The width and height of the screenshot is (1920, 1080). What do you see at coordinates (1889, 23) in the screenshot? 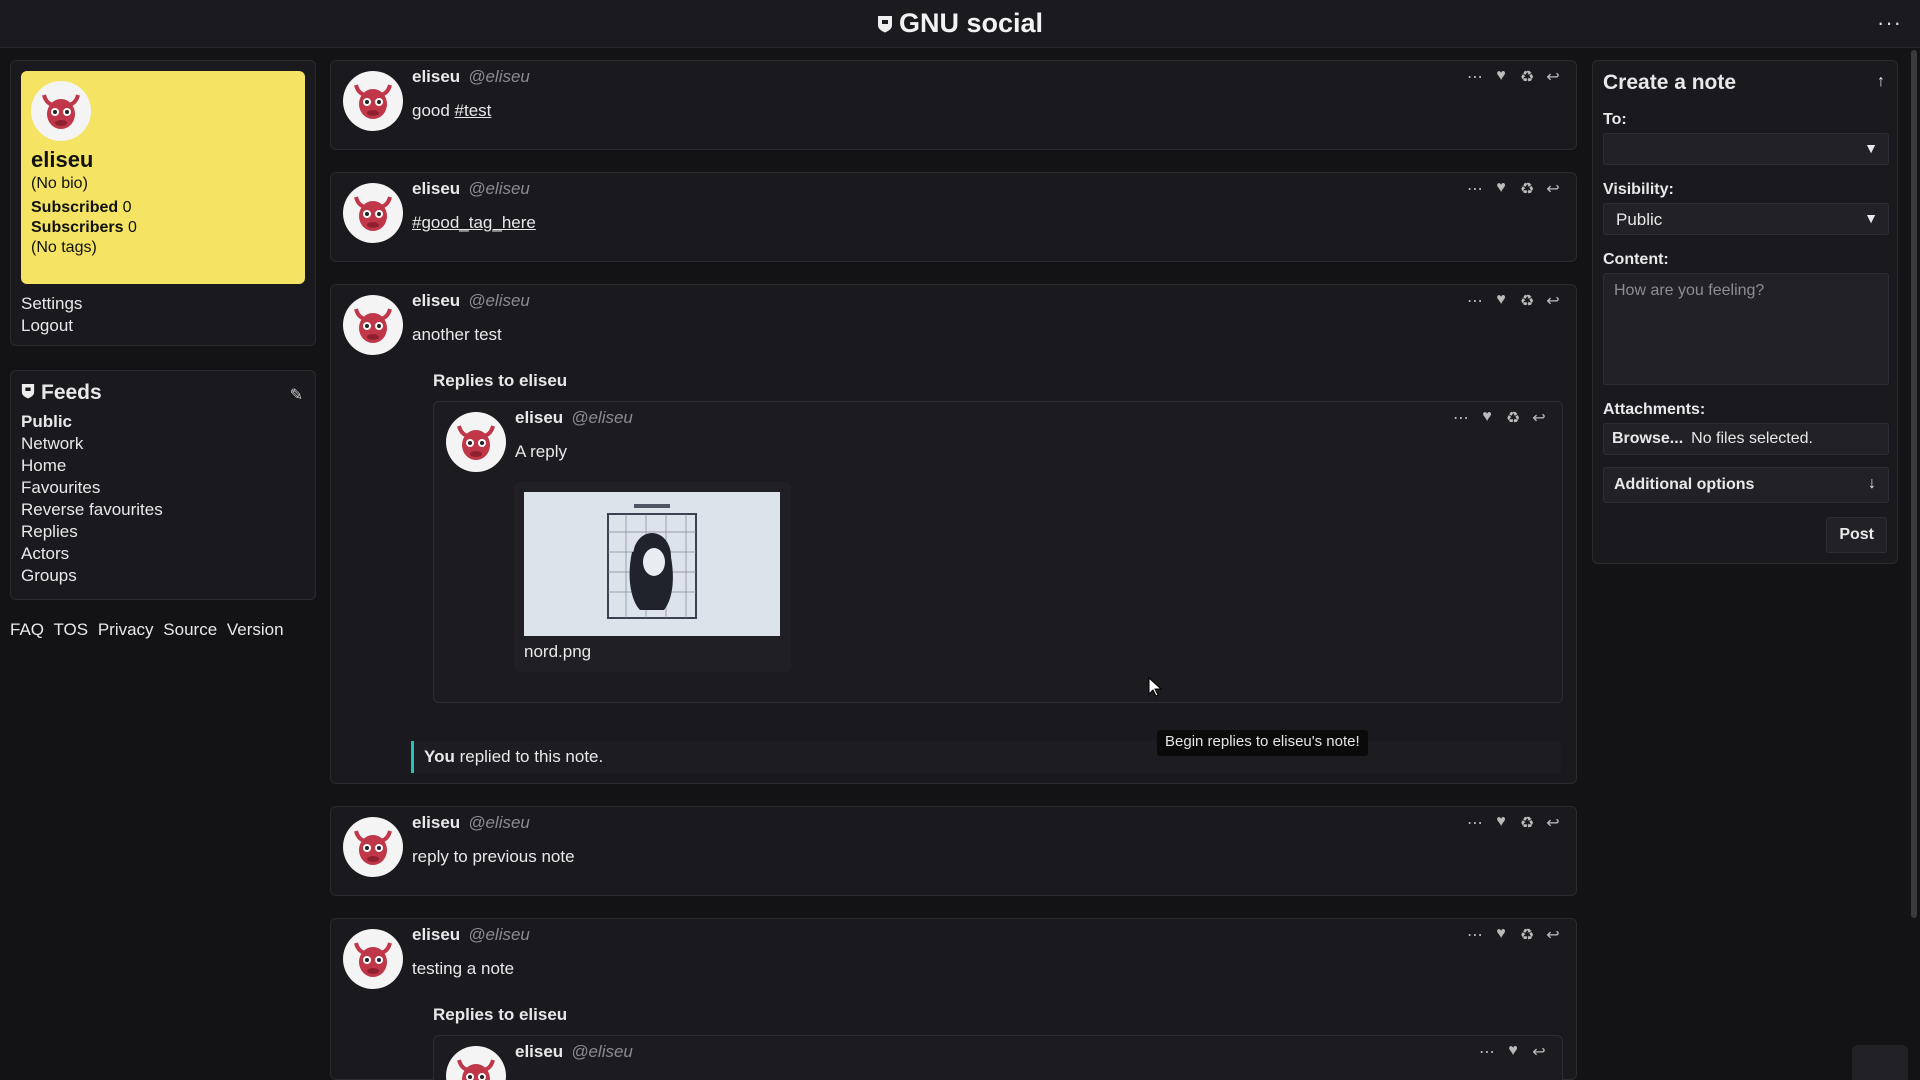
I see `more-dots-icon: ···` at bounding box center [1889, 23].